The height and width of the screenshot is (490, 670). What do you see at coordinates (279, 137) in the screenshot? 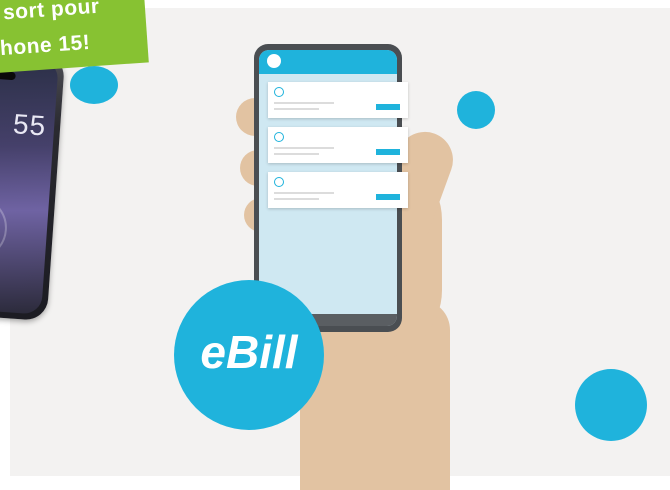
I see `swirl-icon` at bounding box center [279, 137].